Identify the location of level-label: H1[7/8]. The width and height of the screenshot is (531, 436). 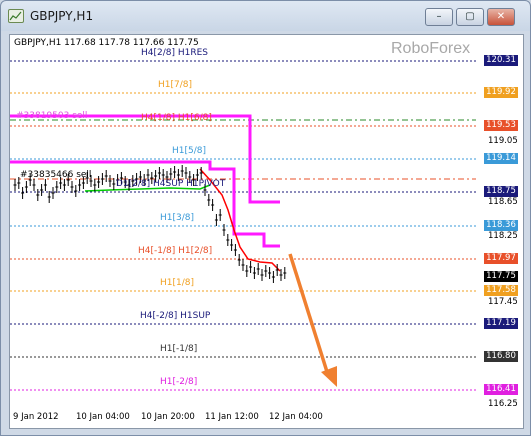
(175, 85).